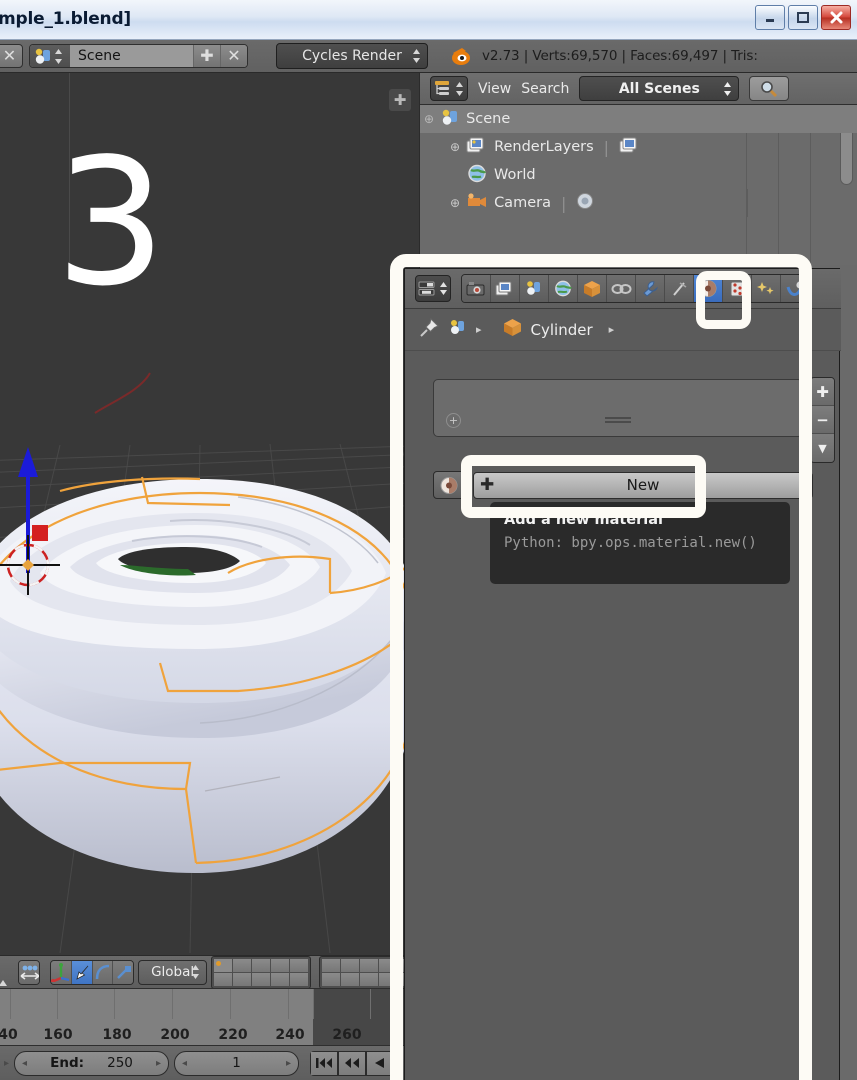 The width and height of the screenshot is (857, 1080). What do you see at coordinates (708, 288) in the screenshot?
I see `tab-material` at bounding box center [708, 288].